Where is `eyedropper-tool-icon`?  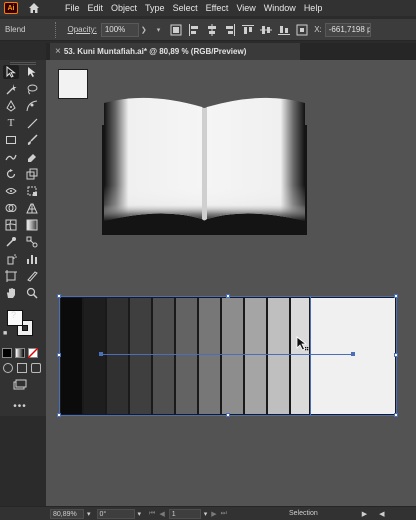
eyedropper-tool-icon is located at coordinates (11, 242).